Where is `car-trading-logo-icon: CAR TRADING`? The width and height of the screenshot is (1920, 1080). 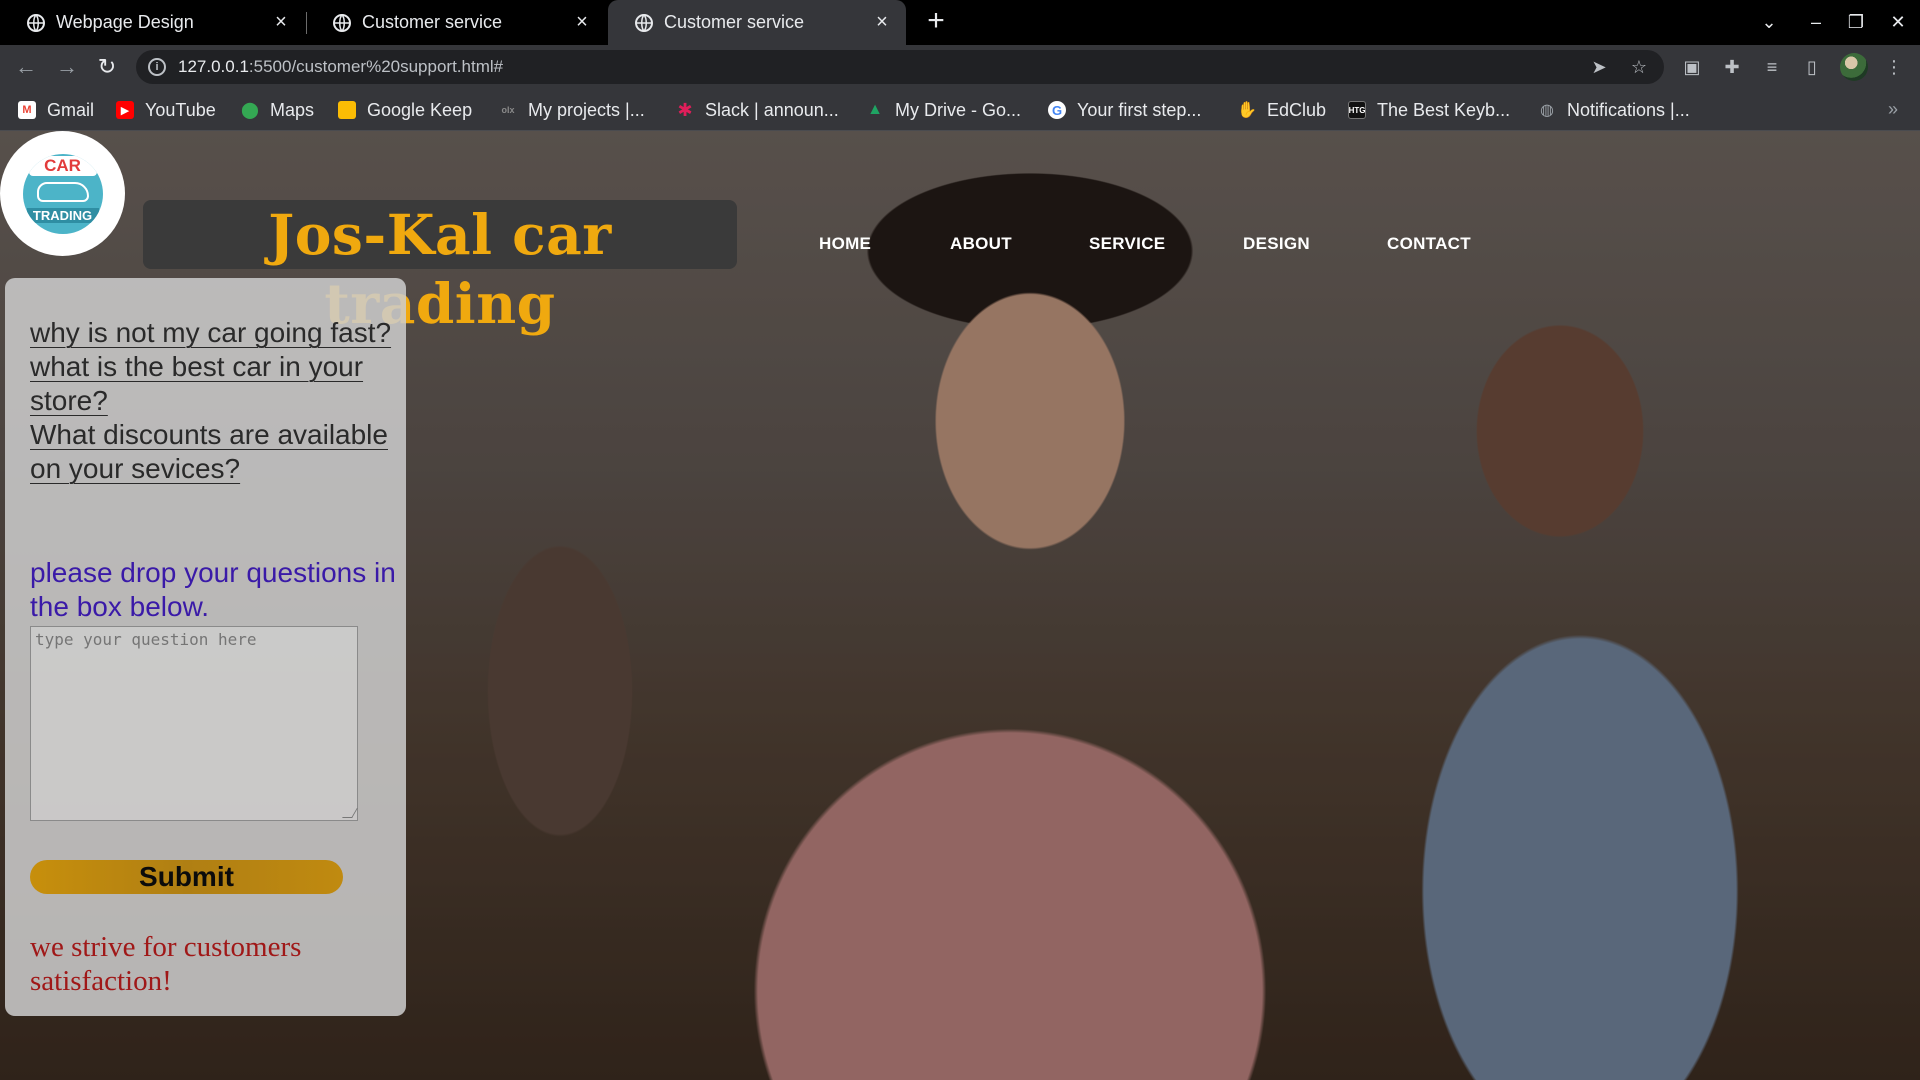 car-trading-logo-icon: CAR TRADING is located at coordinates (62, 193).